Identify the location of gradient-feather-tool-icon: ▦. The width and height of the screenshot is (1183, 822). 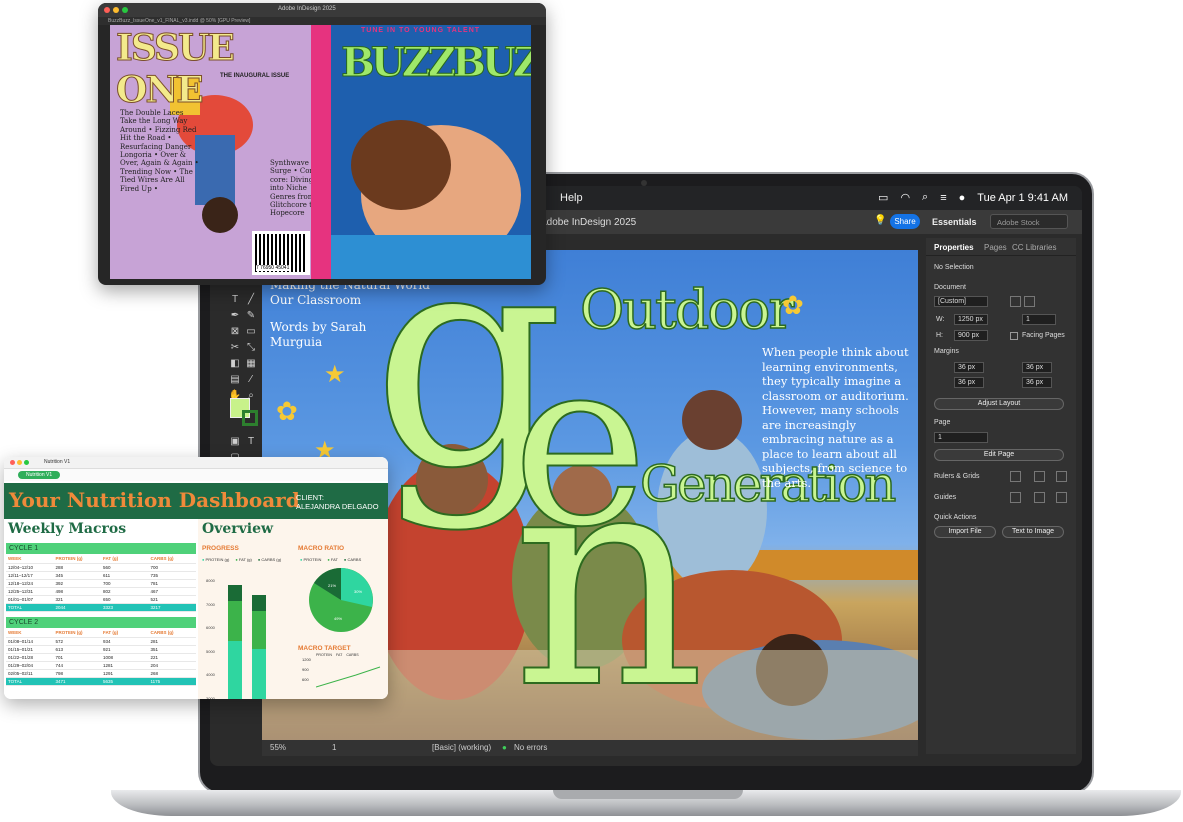
(251, 363).